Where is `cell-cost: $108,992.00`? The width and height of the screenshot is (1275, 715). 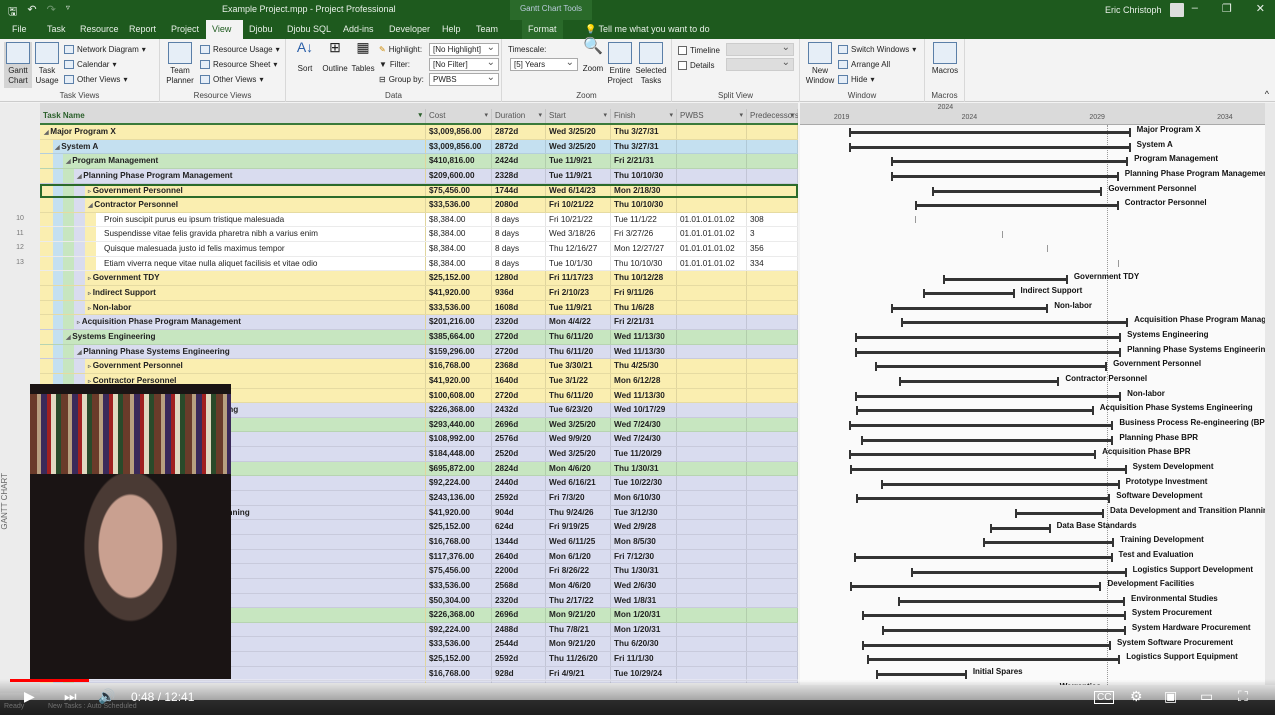 cell-cost: $108,992.00 is located at coordinates (459, 439).